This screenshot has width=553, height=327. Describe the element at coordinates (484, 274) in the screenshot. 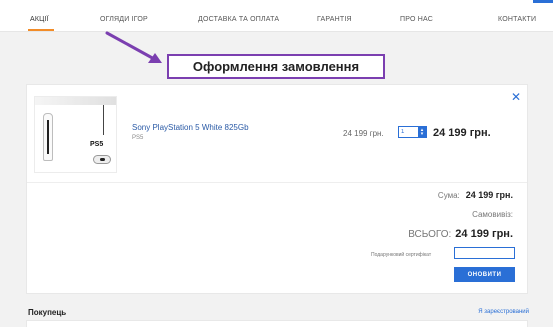

I see `update-button: ОНОВИТИ` at that location.